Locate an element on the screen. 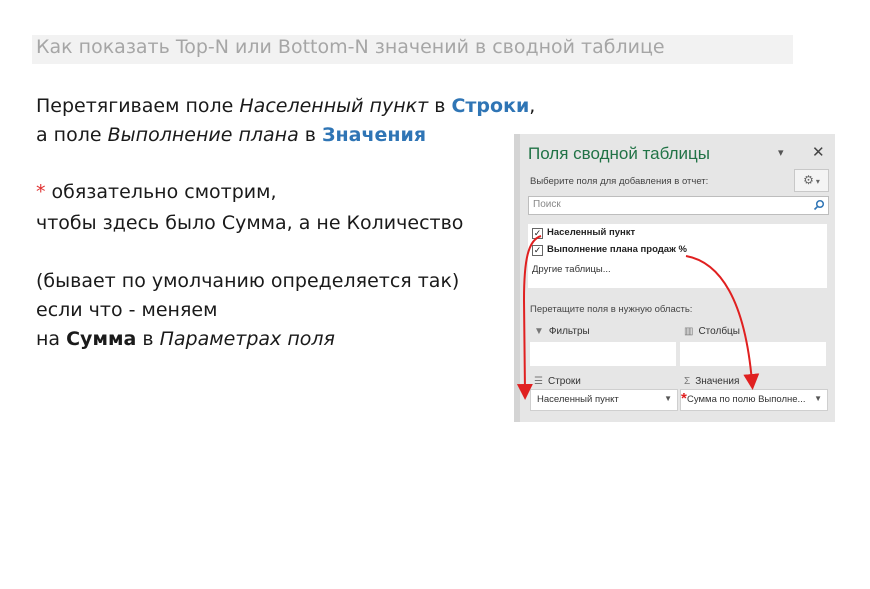  filters-area-header: ▼ Фильтры is located at coordinates (562, 331).